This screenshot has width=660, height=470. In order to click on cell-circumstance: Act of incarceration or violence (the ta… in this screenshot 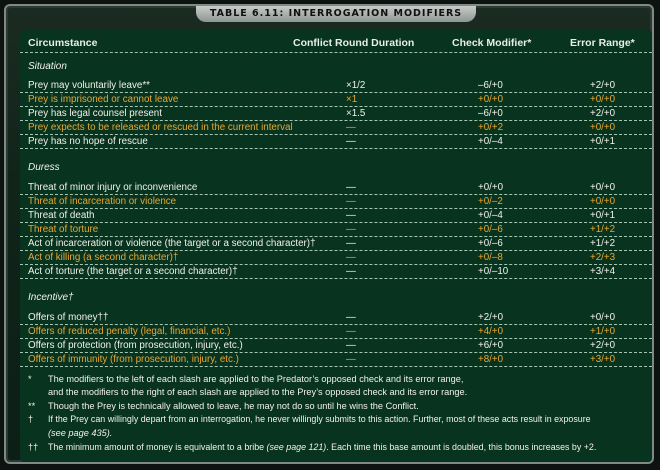, I will do `click(172, 243)`.